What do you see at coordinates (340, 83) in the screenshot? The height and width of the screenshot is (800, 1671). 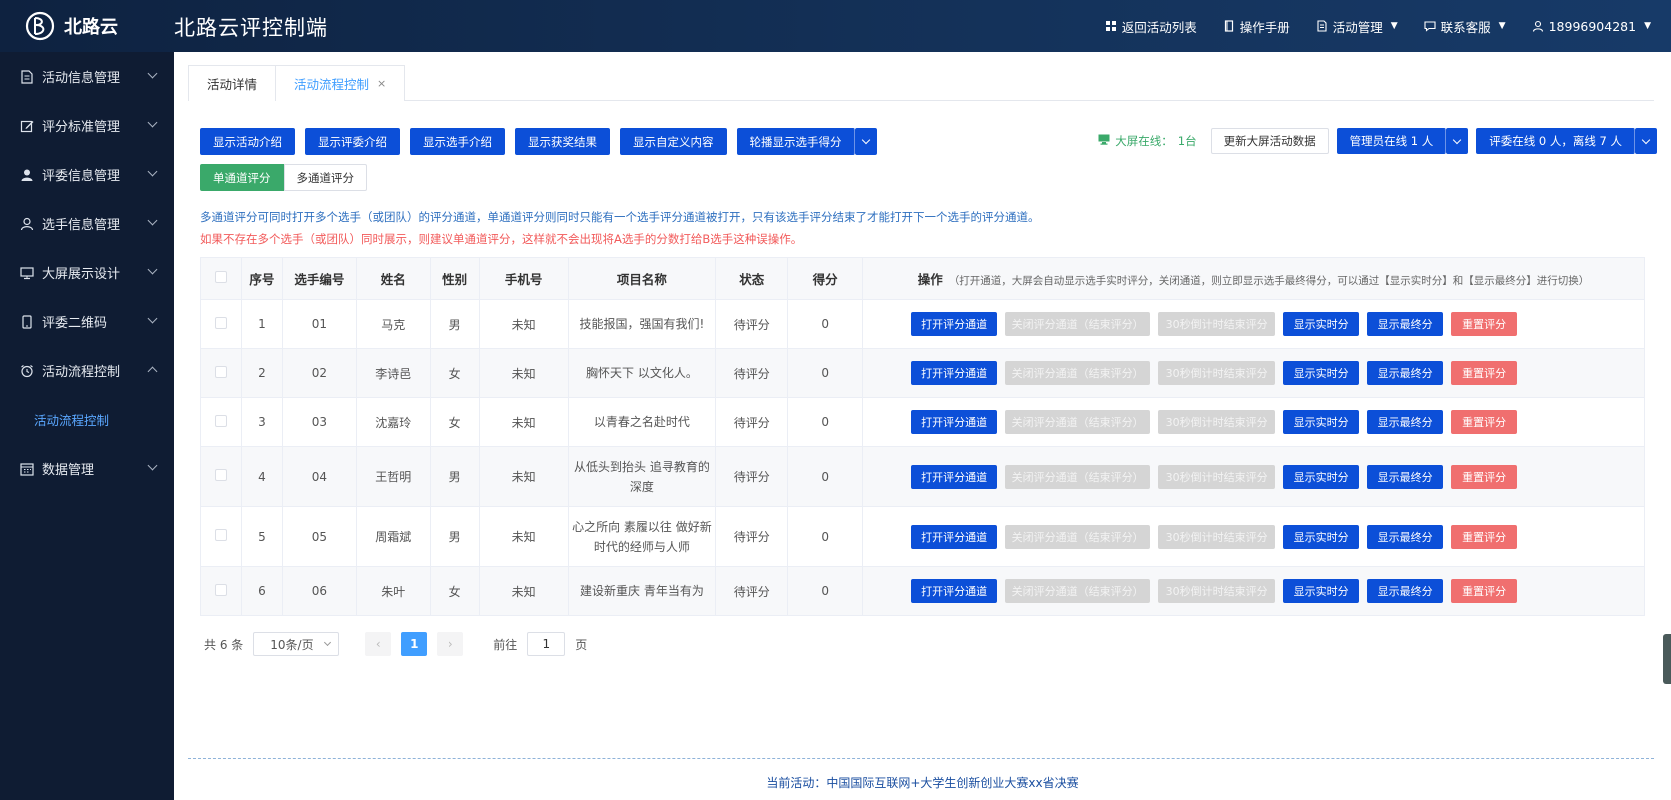 I see `tab-flow-control: 活动流程控制 ×` at bounding box center [340, 83].